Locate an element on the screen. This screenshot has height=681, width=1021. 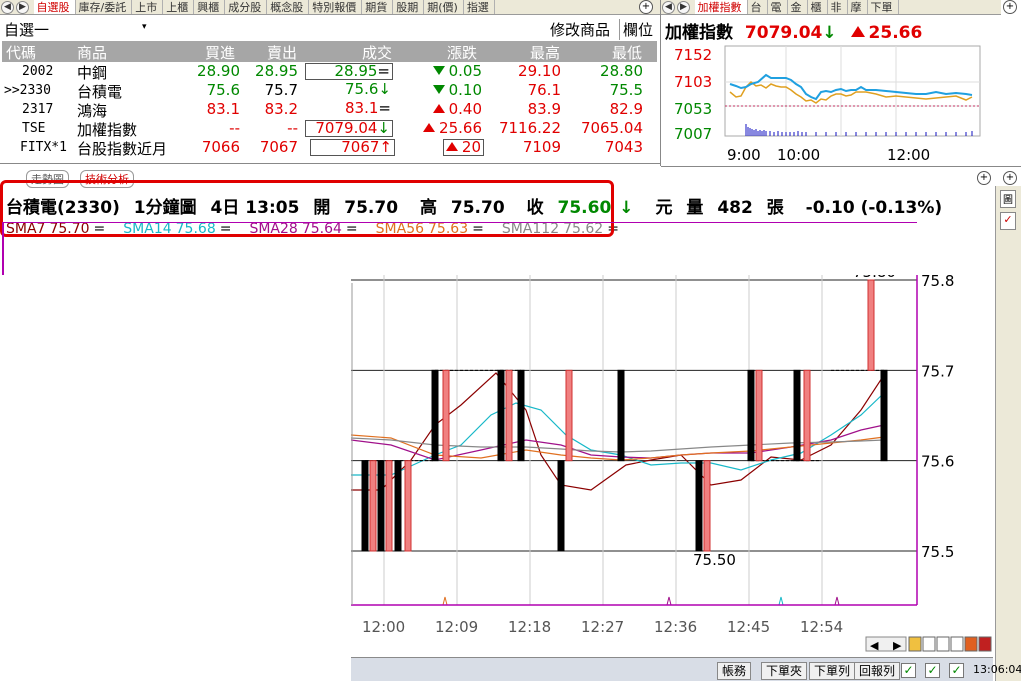
index-change: 25.66 is located at coordinates (895, 33).